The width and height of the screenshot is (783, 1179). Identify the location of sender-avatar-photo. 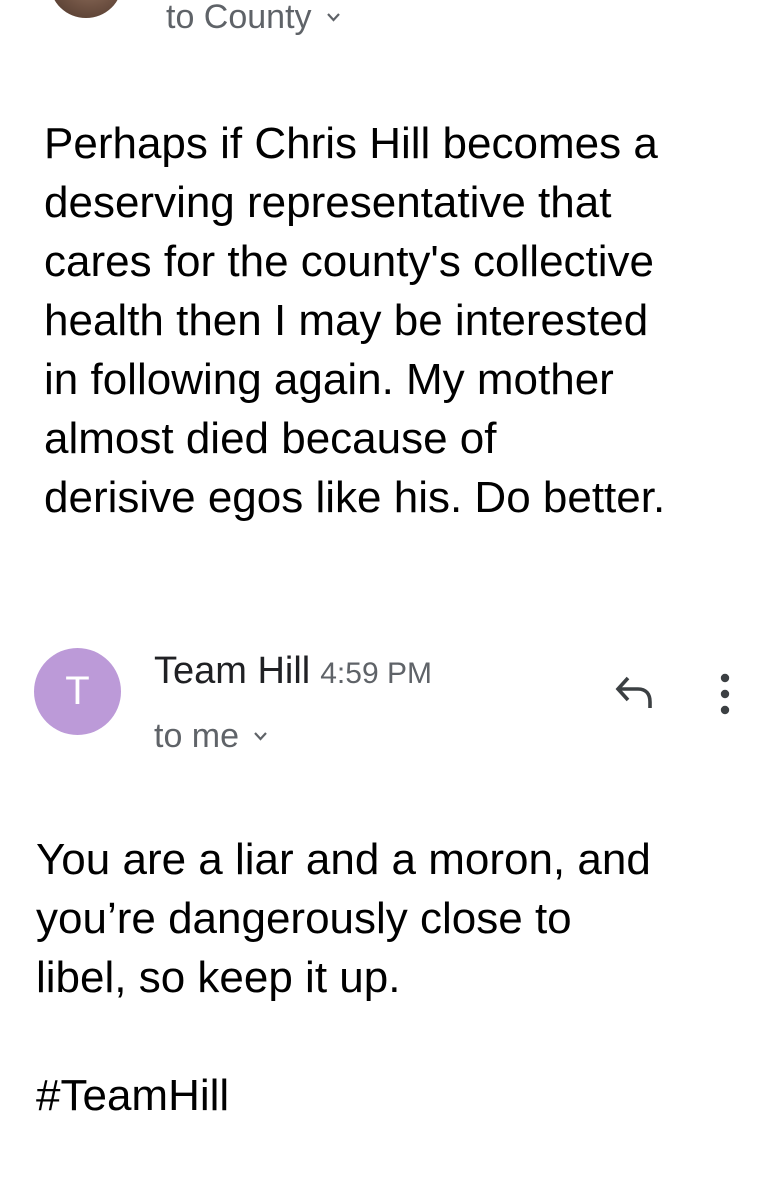
(86, 9).